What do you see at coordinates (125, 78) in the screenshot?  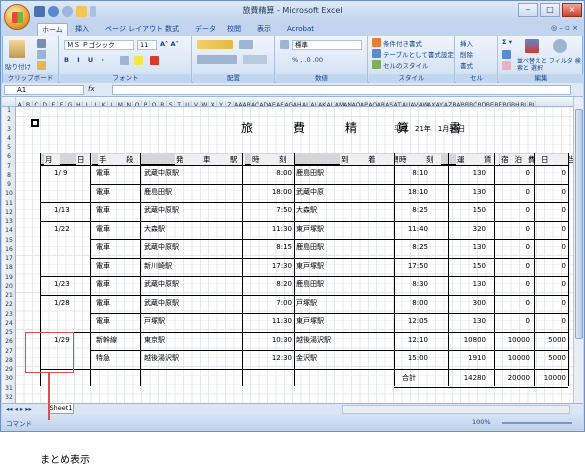 I see `font-group-label: フォント` at bounding box center [125, 78].